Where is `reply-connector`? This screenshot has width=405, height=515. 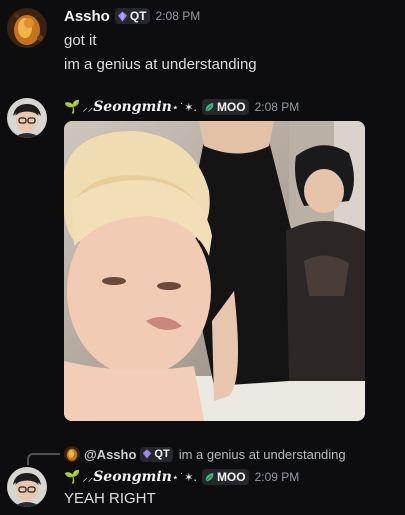
reply-connector is located at coordinates (43, 459).